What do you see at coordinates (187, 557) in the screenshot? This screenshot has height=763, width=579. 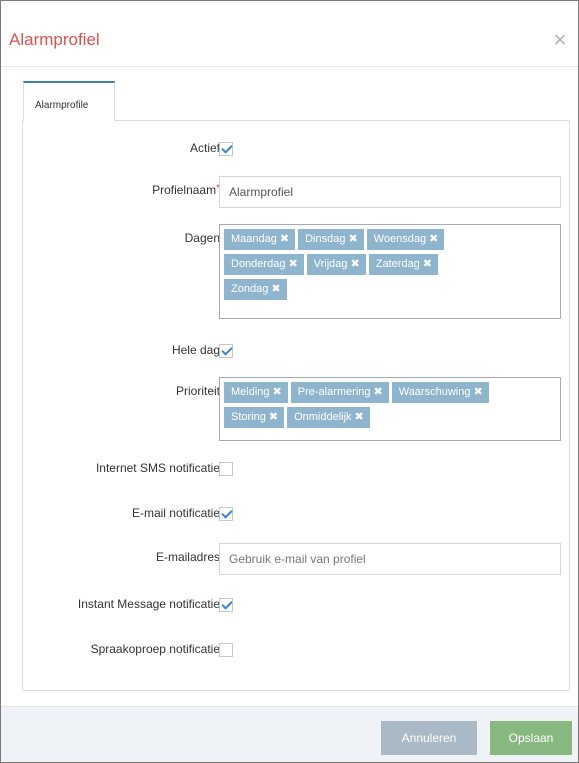 I see `emailadres-label: E-mailadres` at bounding box center [187, 557].